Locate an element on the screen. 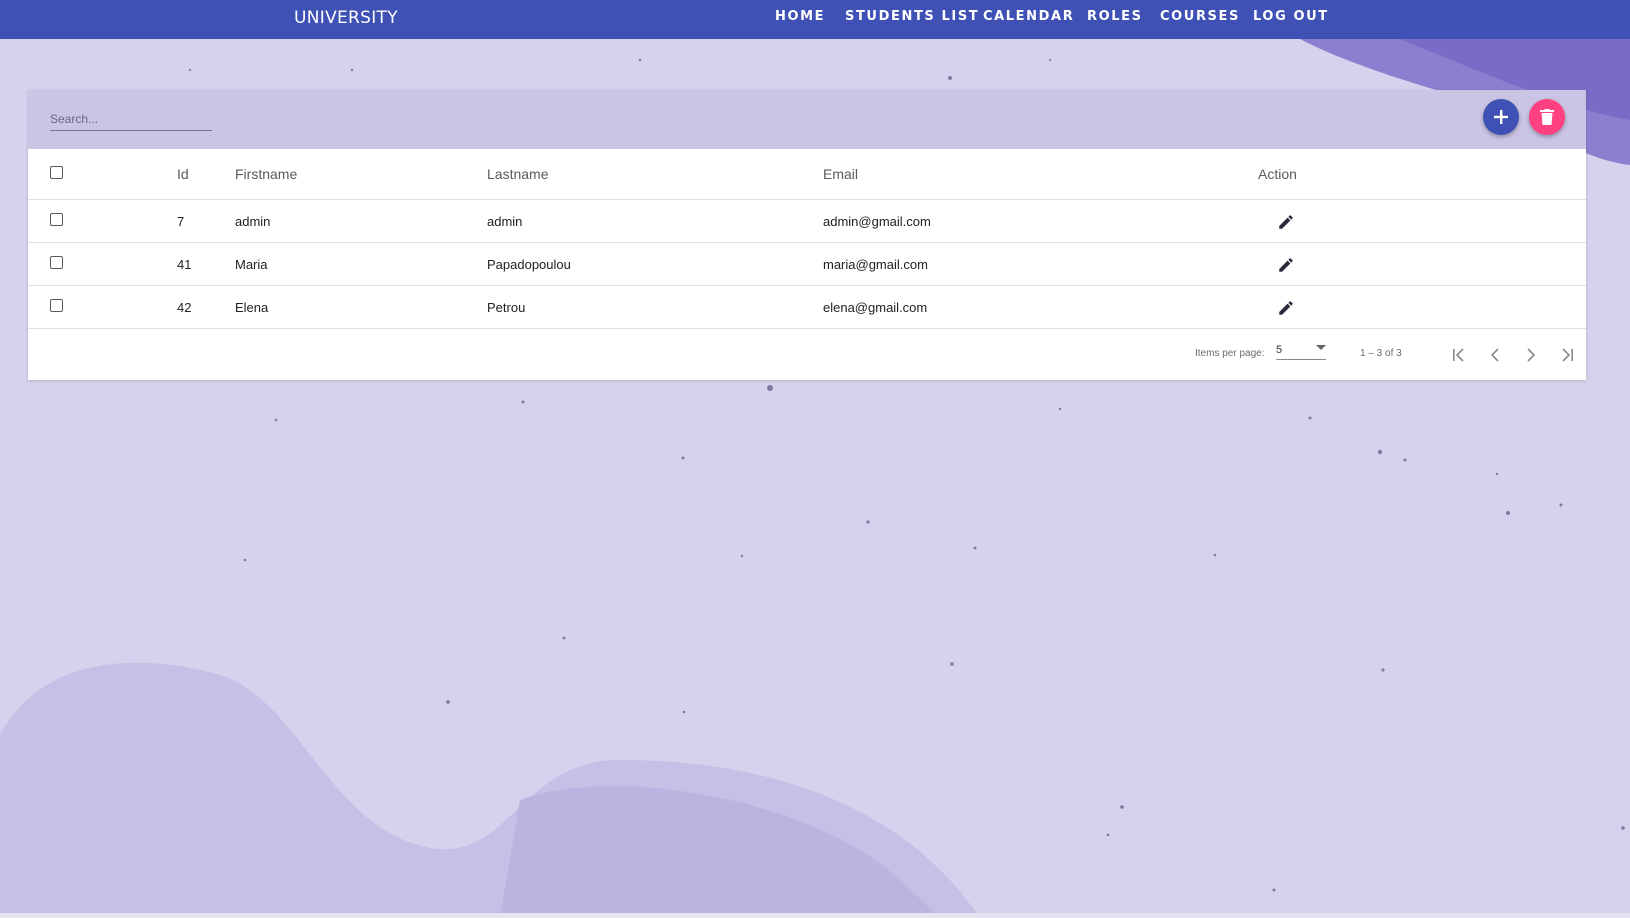 This screenshot has width=1630, height=918. range-label: 1 – 3 of 3 is located at coordinates (1381, 353).